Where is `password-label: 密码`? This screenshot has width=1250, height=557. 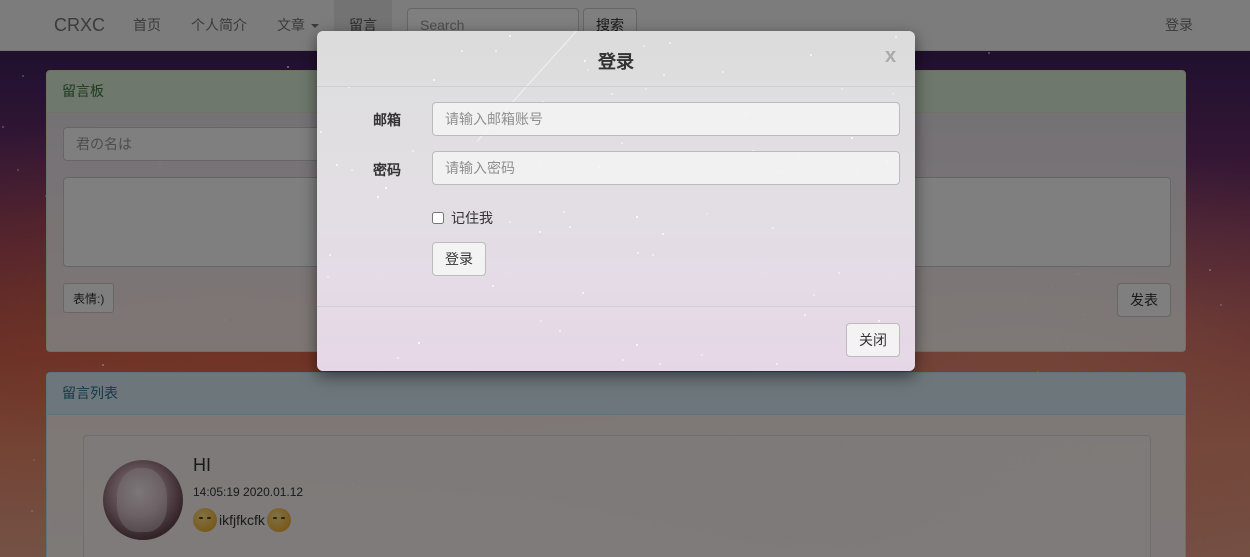 password-label: 密码 is located at coordinates (387, 170).